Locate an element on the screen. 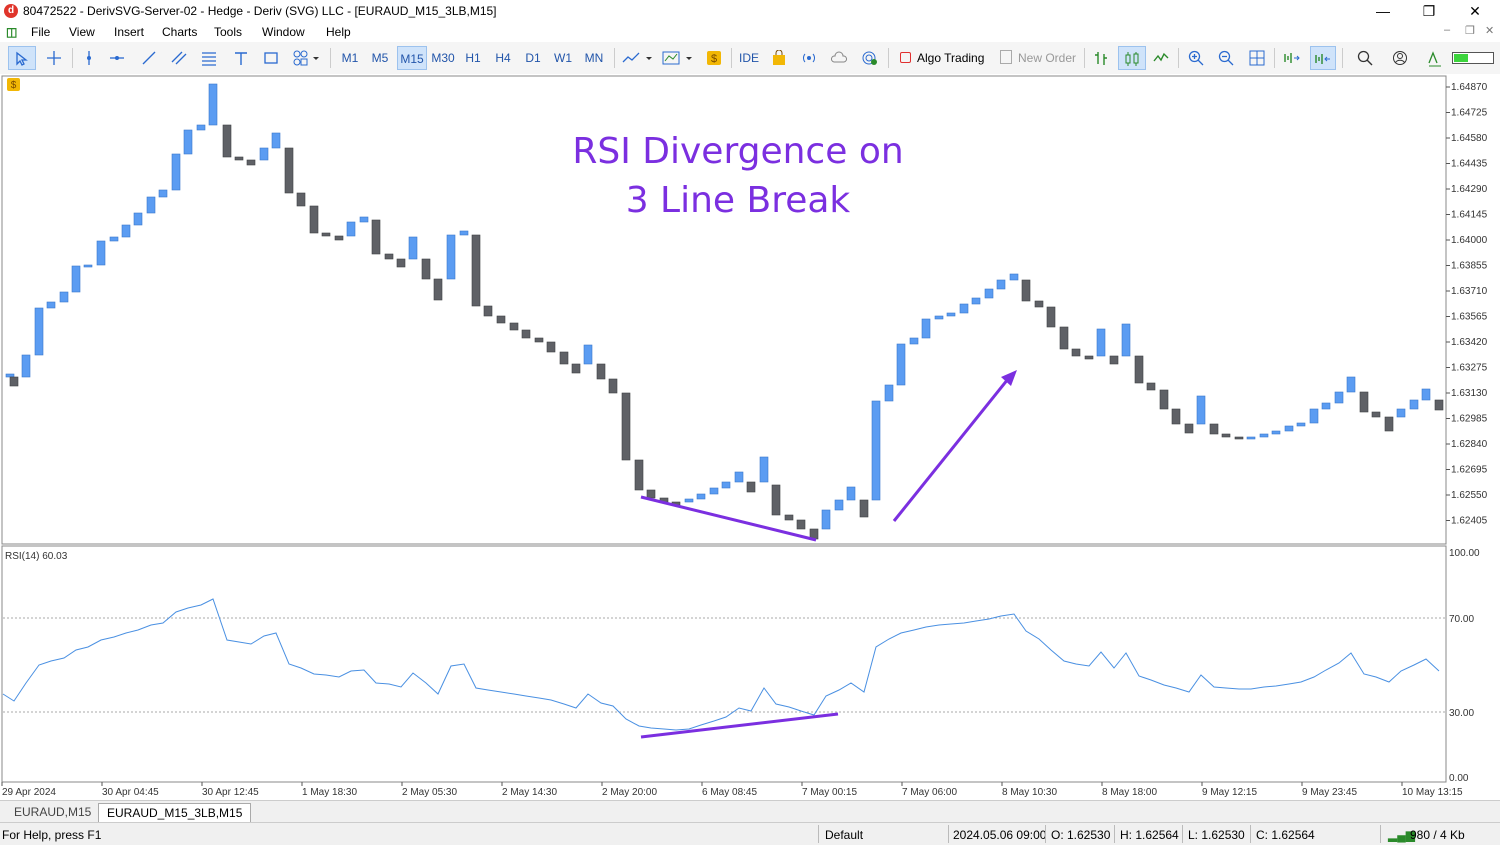 The image size is (1500, 845). maximize-button: ❐ is located at coordinates (1429, 11).